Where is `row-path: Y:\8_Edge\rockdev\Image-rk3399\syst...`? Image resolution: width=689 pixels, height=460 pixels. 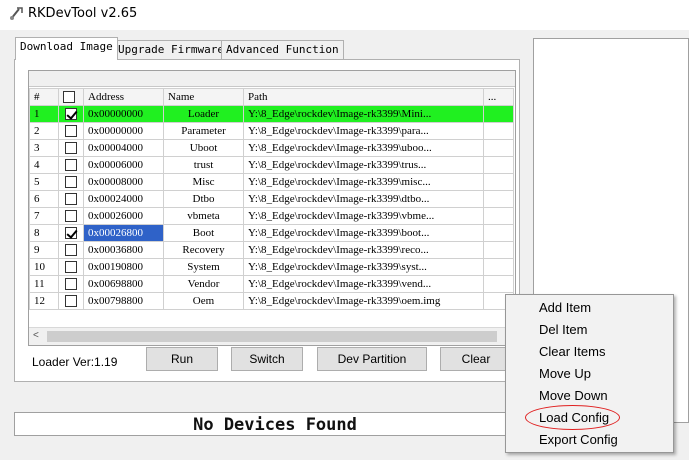 row-path: Y:\8_Edge\rockdev\Image-rk3399\syst... is located at coordinates (363, 267).